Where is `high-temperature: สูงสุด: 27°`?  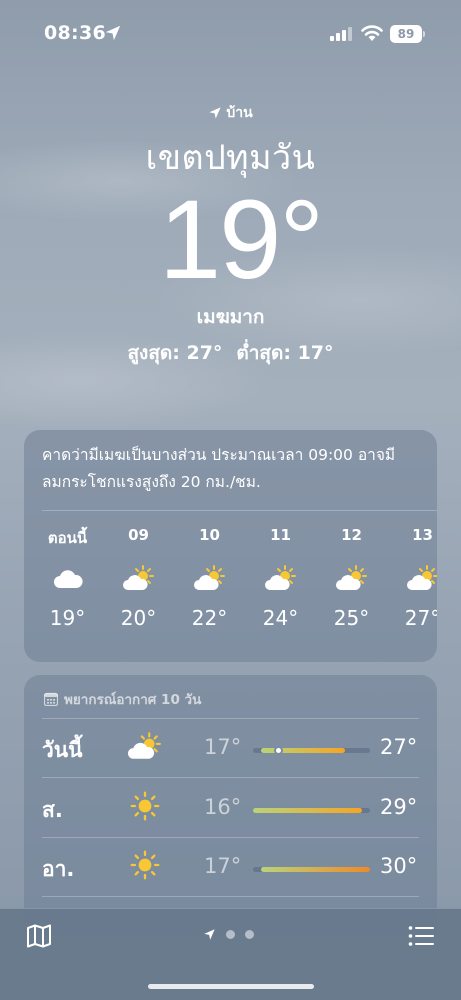
high-temperature: สูงสุด: 27° is located at coordinates (175, 353).